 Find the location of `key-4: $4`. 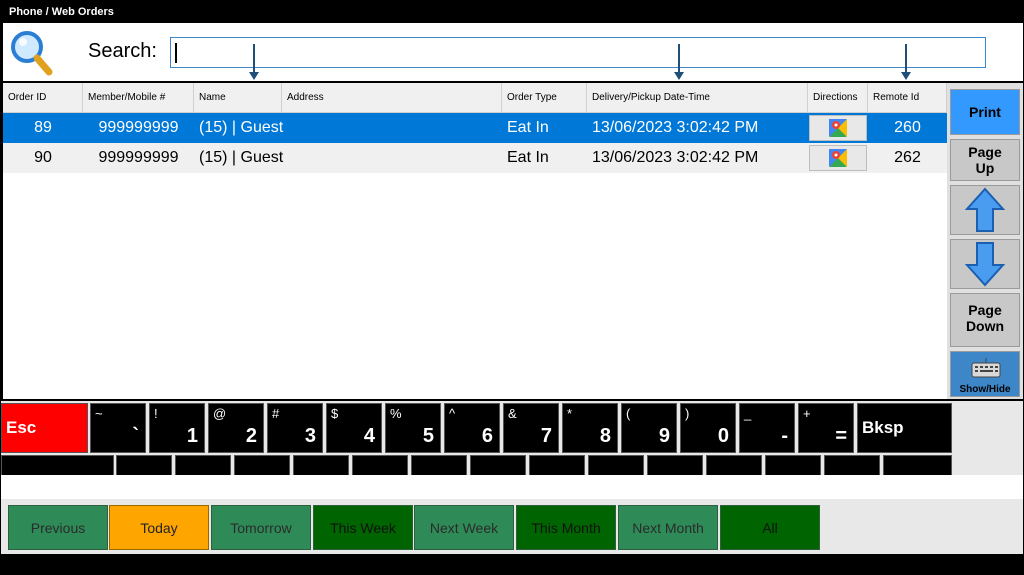

key-4: $4 is located at coordinates (354, 428).